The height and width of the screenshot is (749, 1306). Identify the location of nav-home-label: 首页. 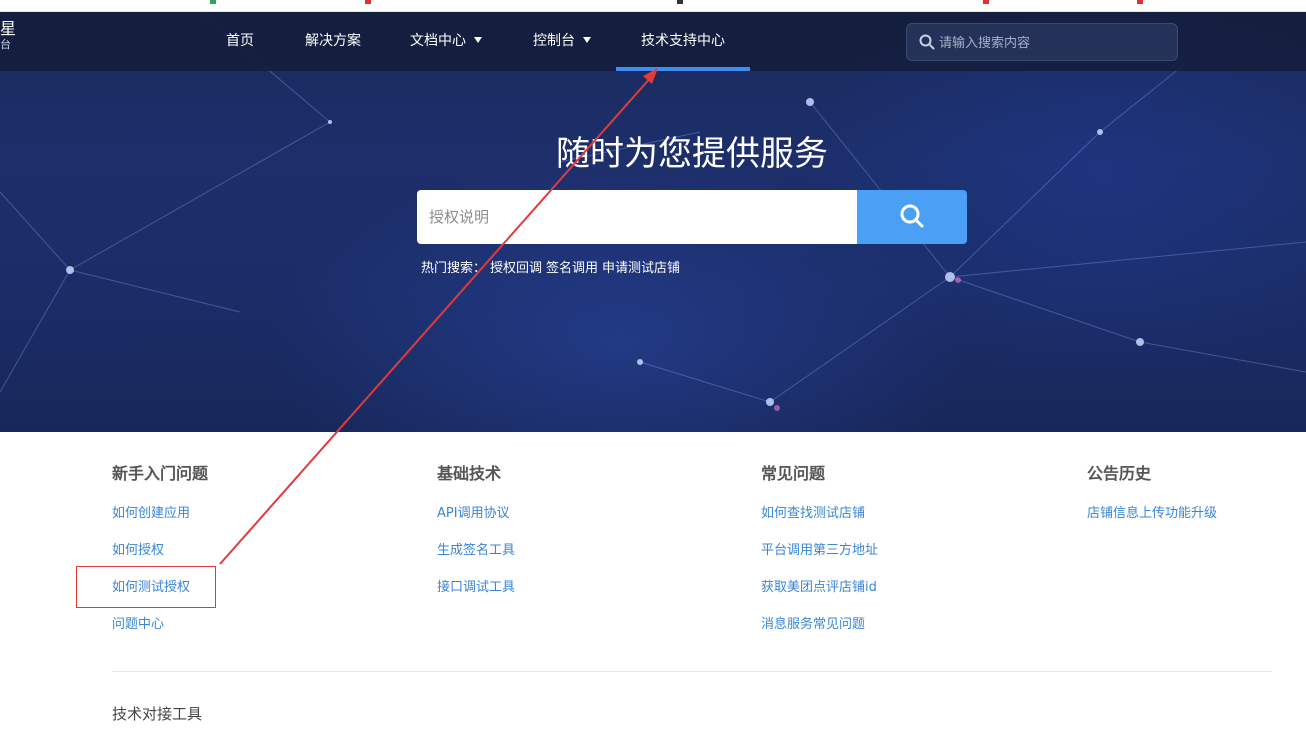
(240, 41).